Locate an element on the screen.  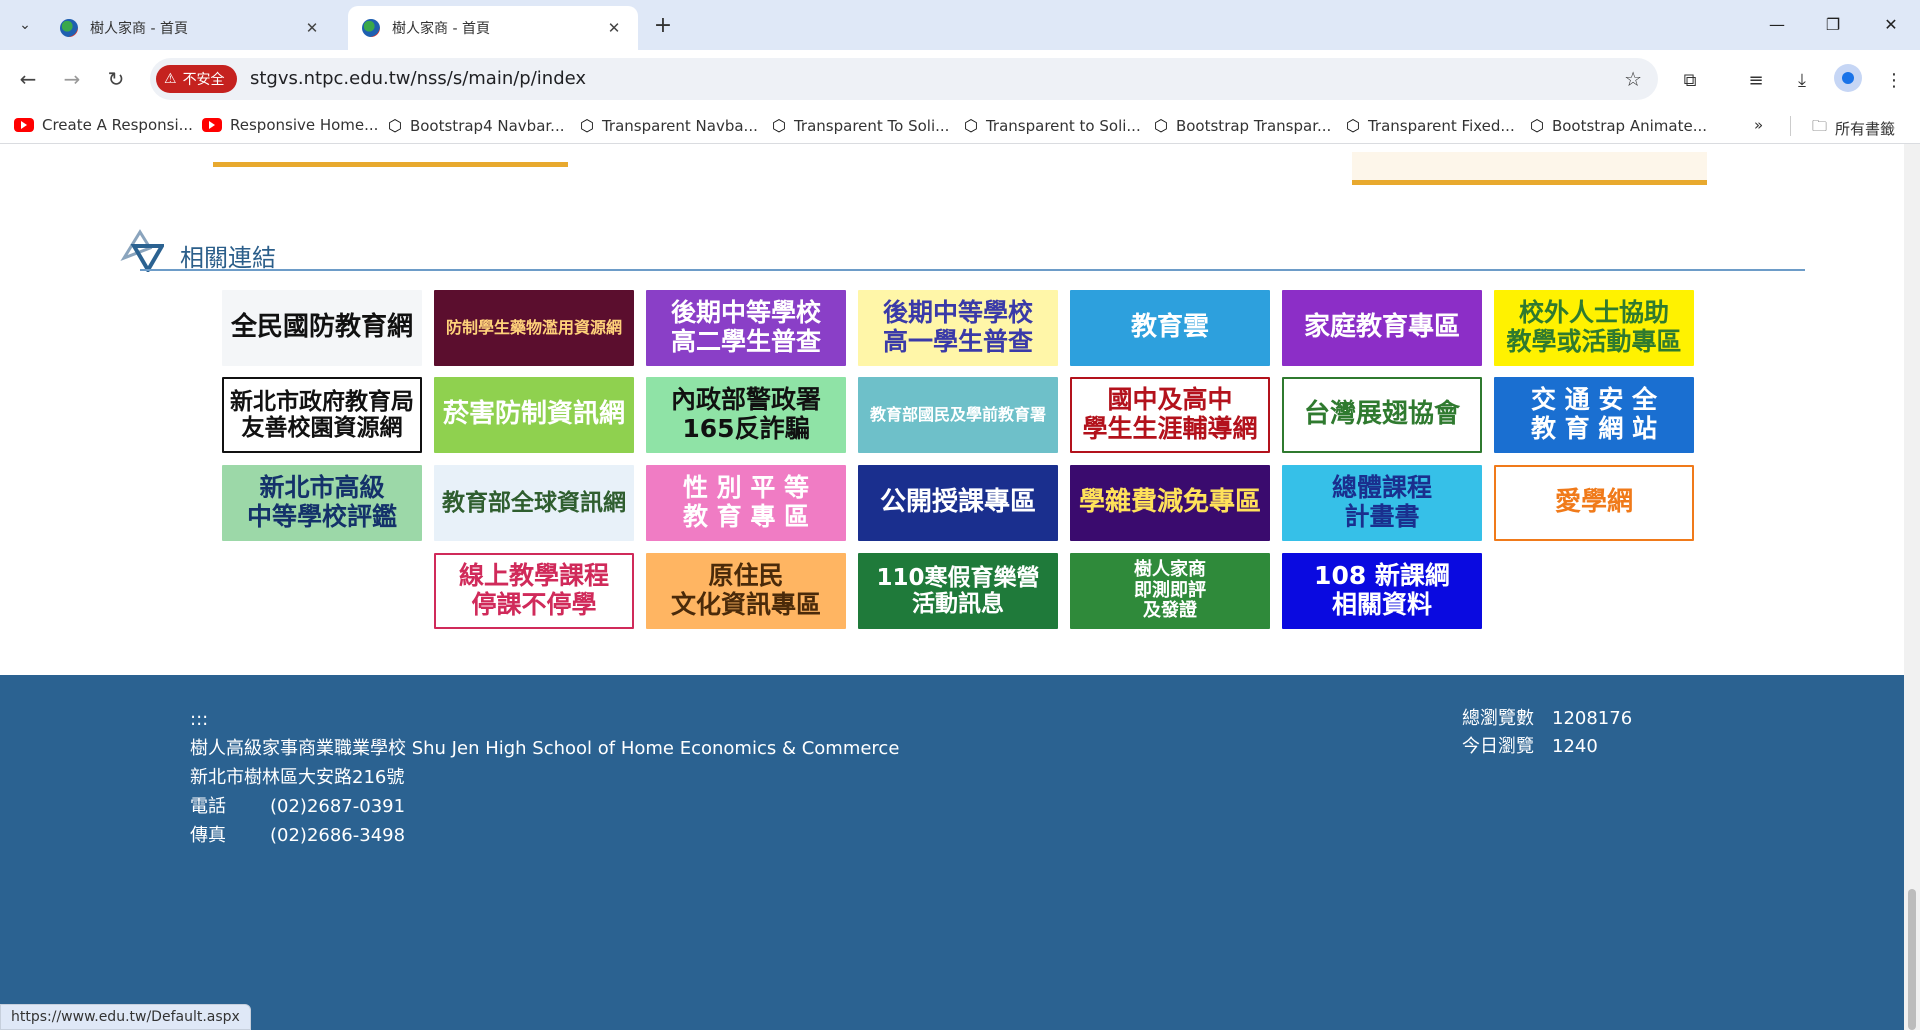
media-queue-icon: ≡ is located at coordinates (1756, 80).